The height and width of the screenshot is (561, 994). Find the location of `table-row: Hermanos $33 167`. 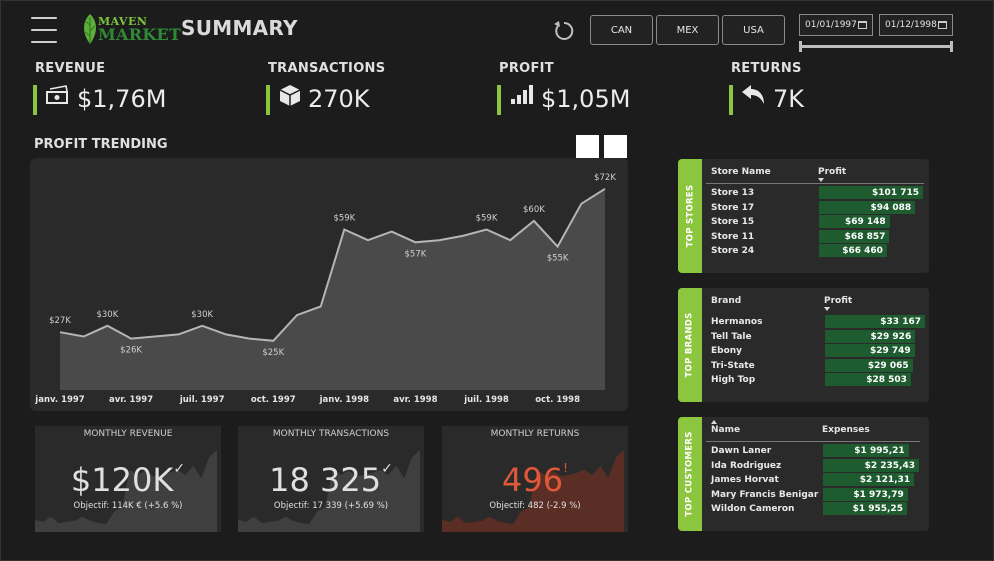

table-row: Hermanos $33 167 is located at coordinates (818, 322).